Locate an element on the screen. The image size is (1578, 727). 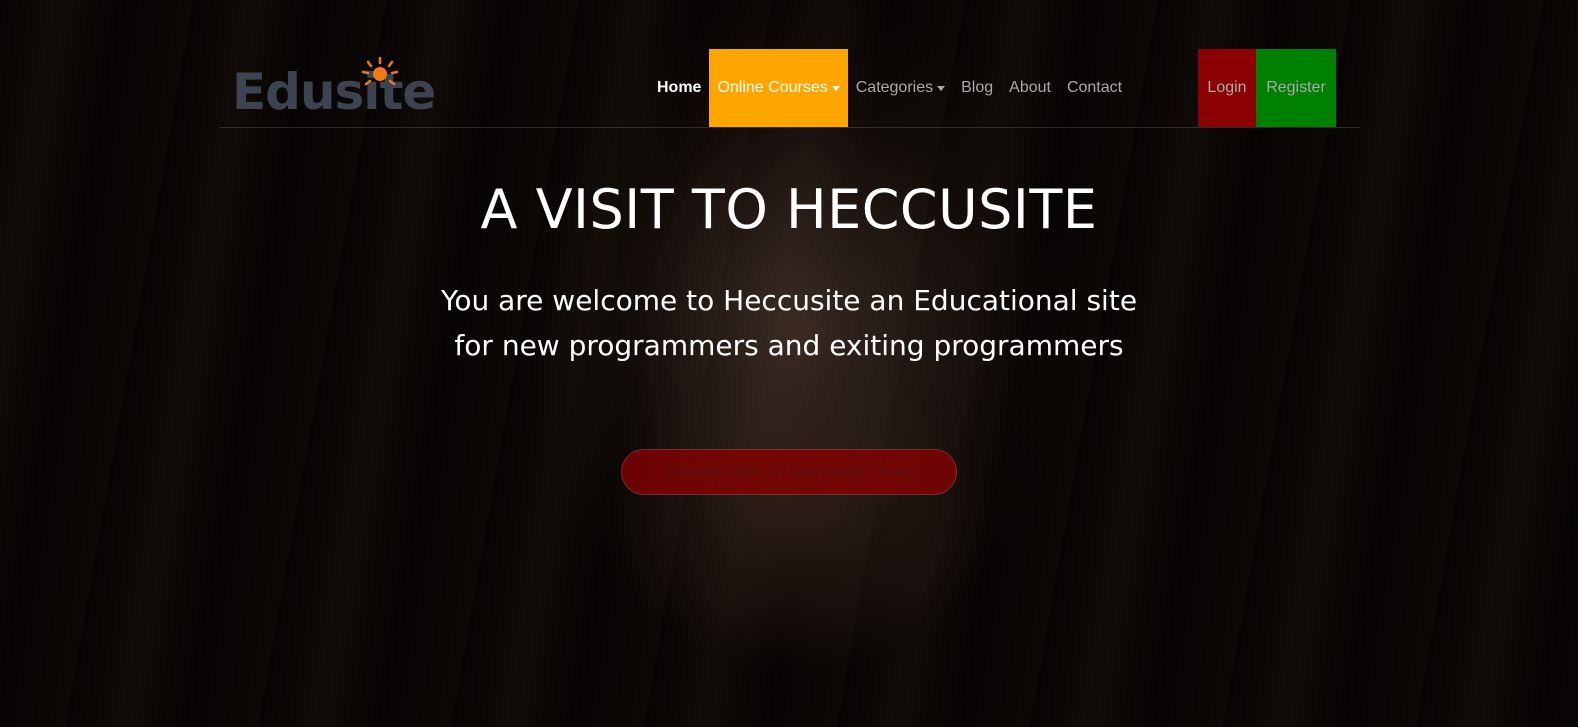
nav-categories-label: Categories is located at coordinates (894, 87).